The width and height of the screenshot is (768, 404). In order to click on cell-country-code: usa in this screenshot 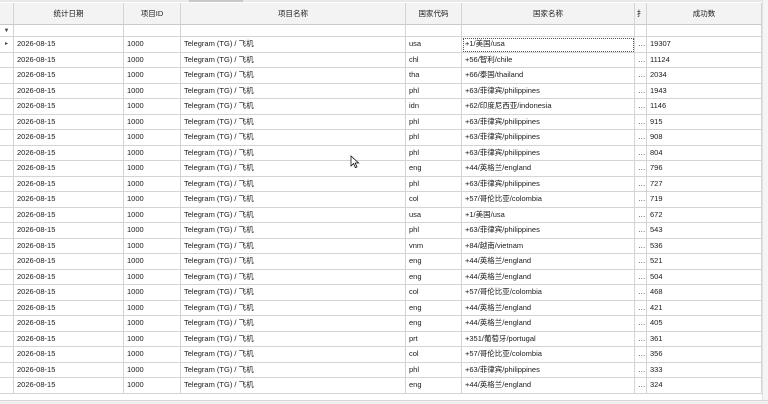, I will do `click(434, 45)`.